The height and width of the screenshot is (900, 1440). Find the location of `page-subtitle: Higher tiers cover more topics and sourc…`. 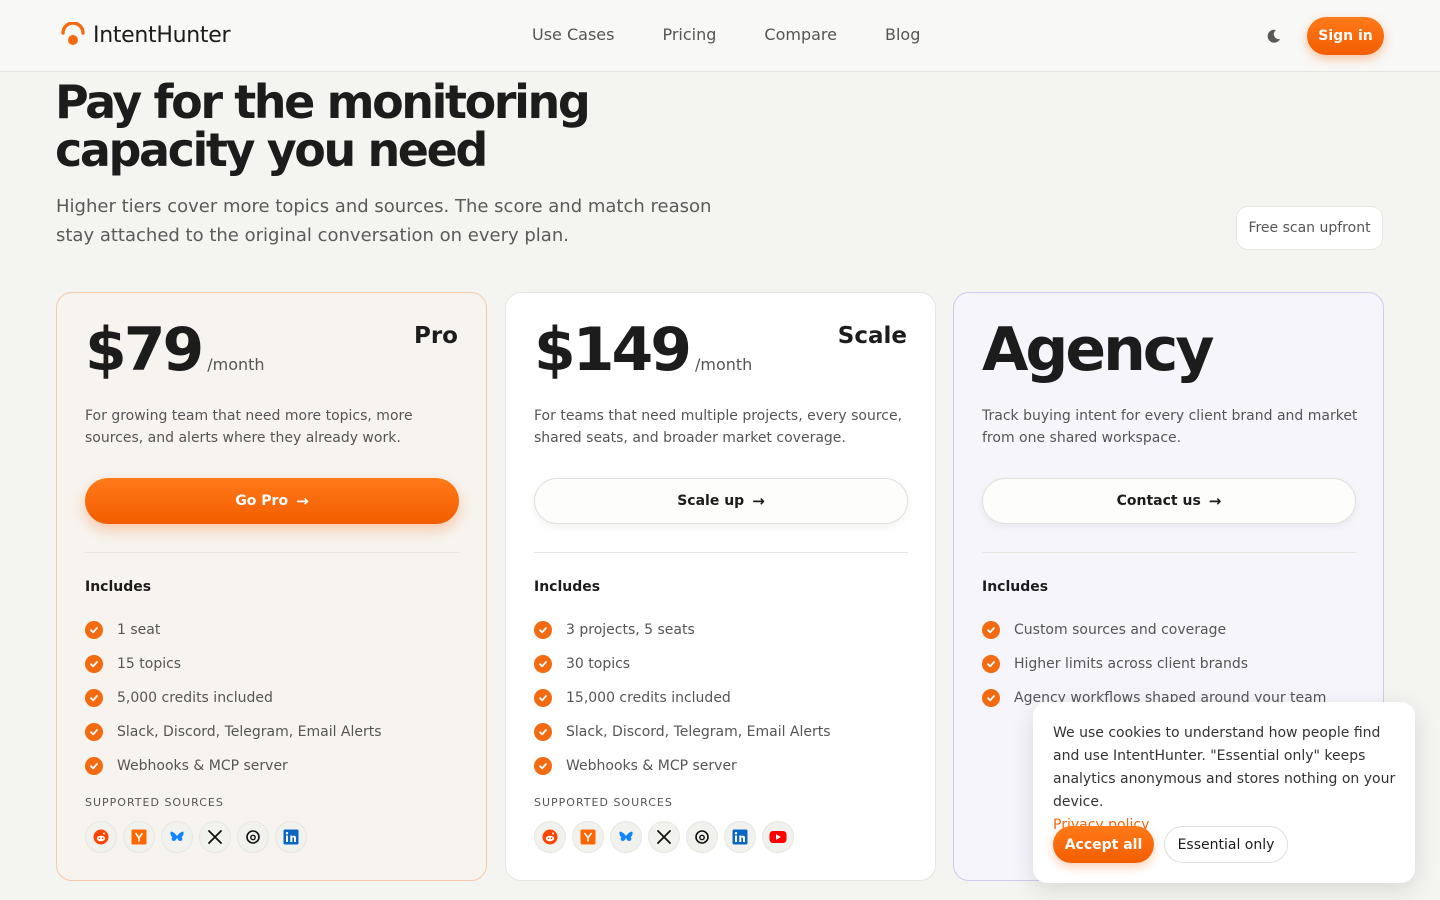

page-subtitle: Higher tiers cover more topics and sourc… is located at coordinates (384, 221).